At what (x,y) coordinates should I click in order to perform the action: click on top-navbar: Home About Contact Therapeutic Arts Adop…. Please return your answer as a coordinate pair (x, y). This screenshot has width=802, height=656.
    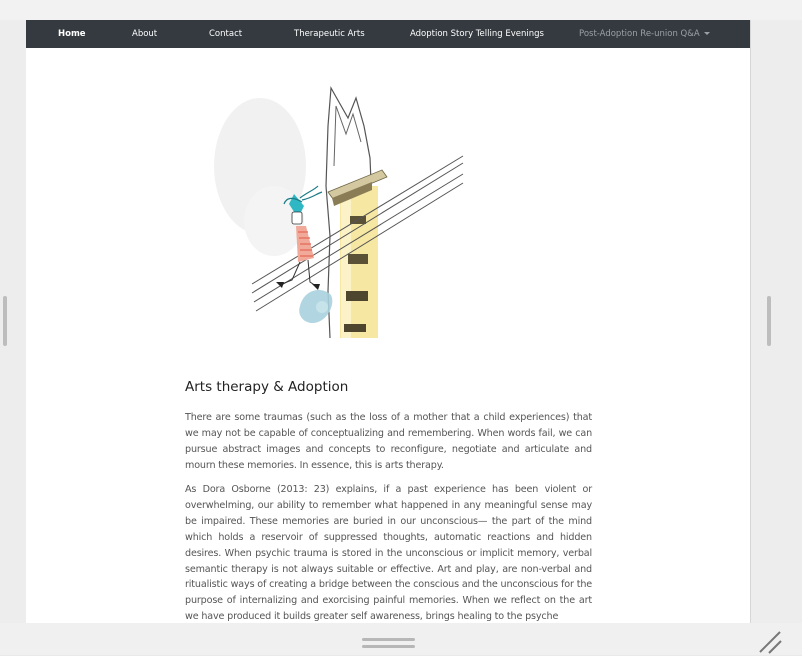
    Looking at the image, I should click on (388, 34).